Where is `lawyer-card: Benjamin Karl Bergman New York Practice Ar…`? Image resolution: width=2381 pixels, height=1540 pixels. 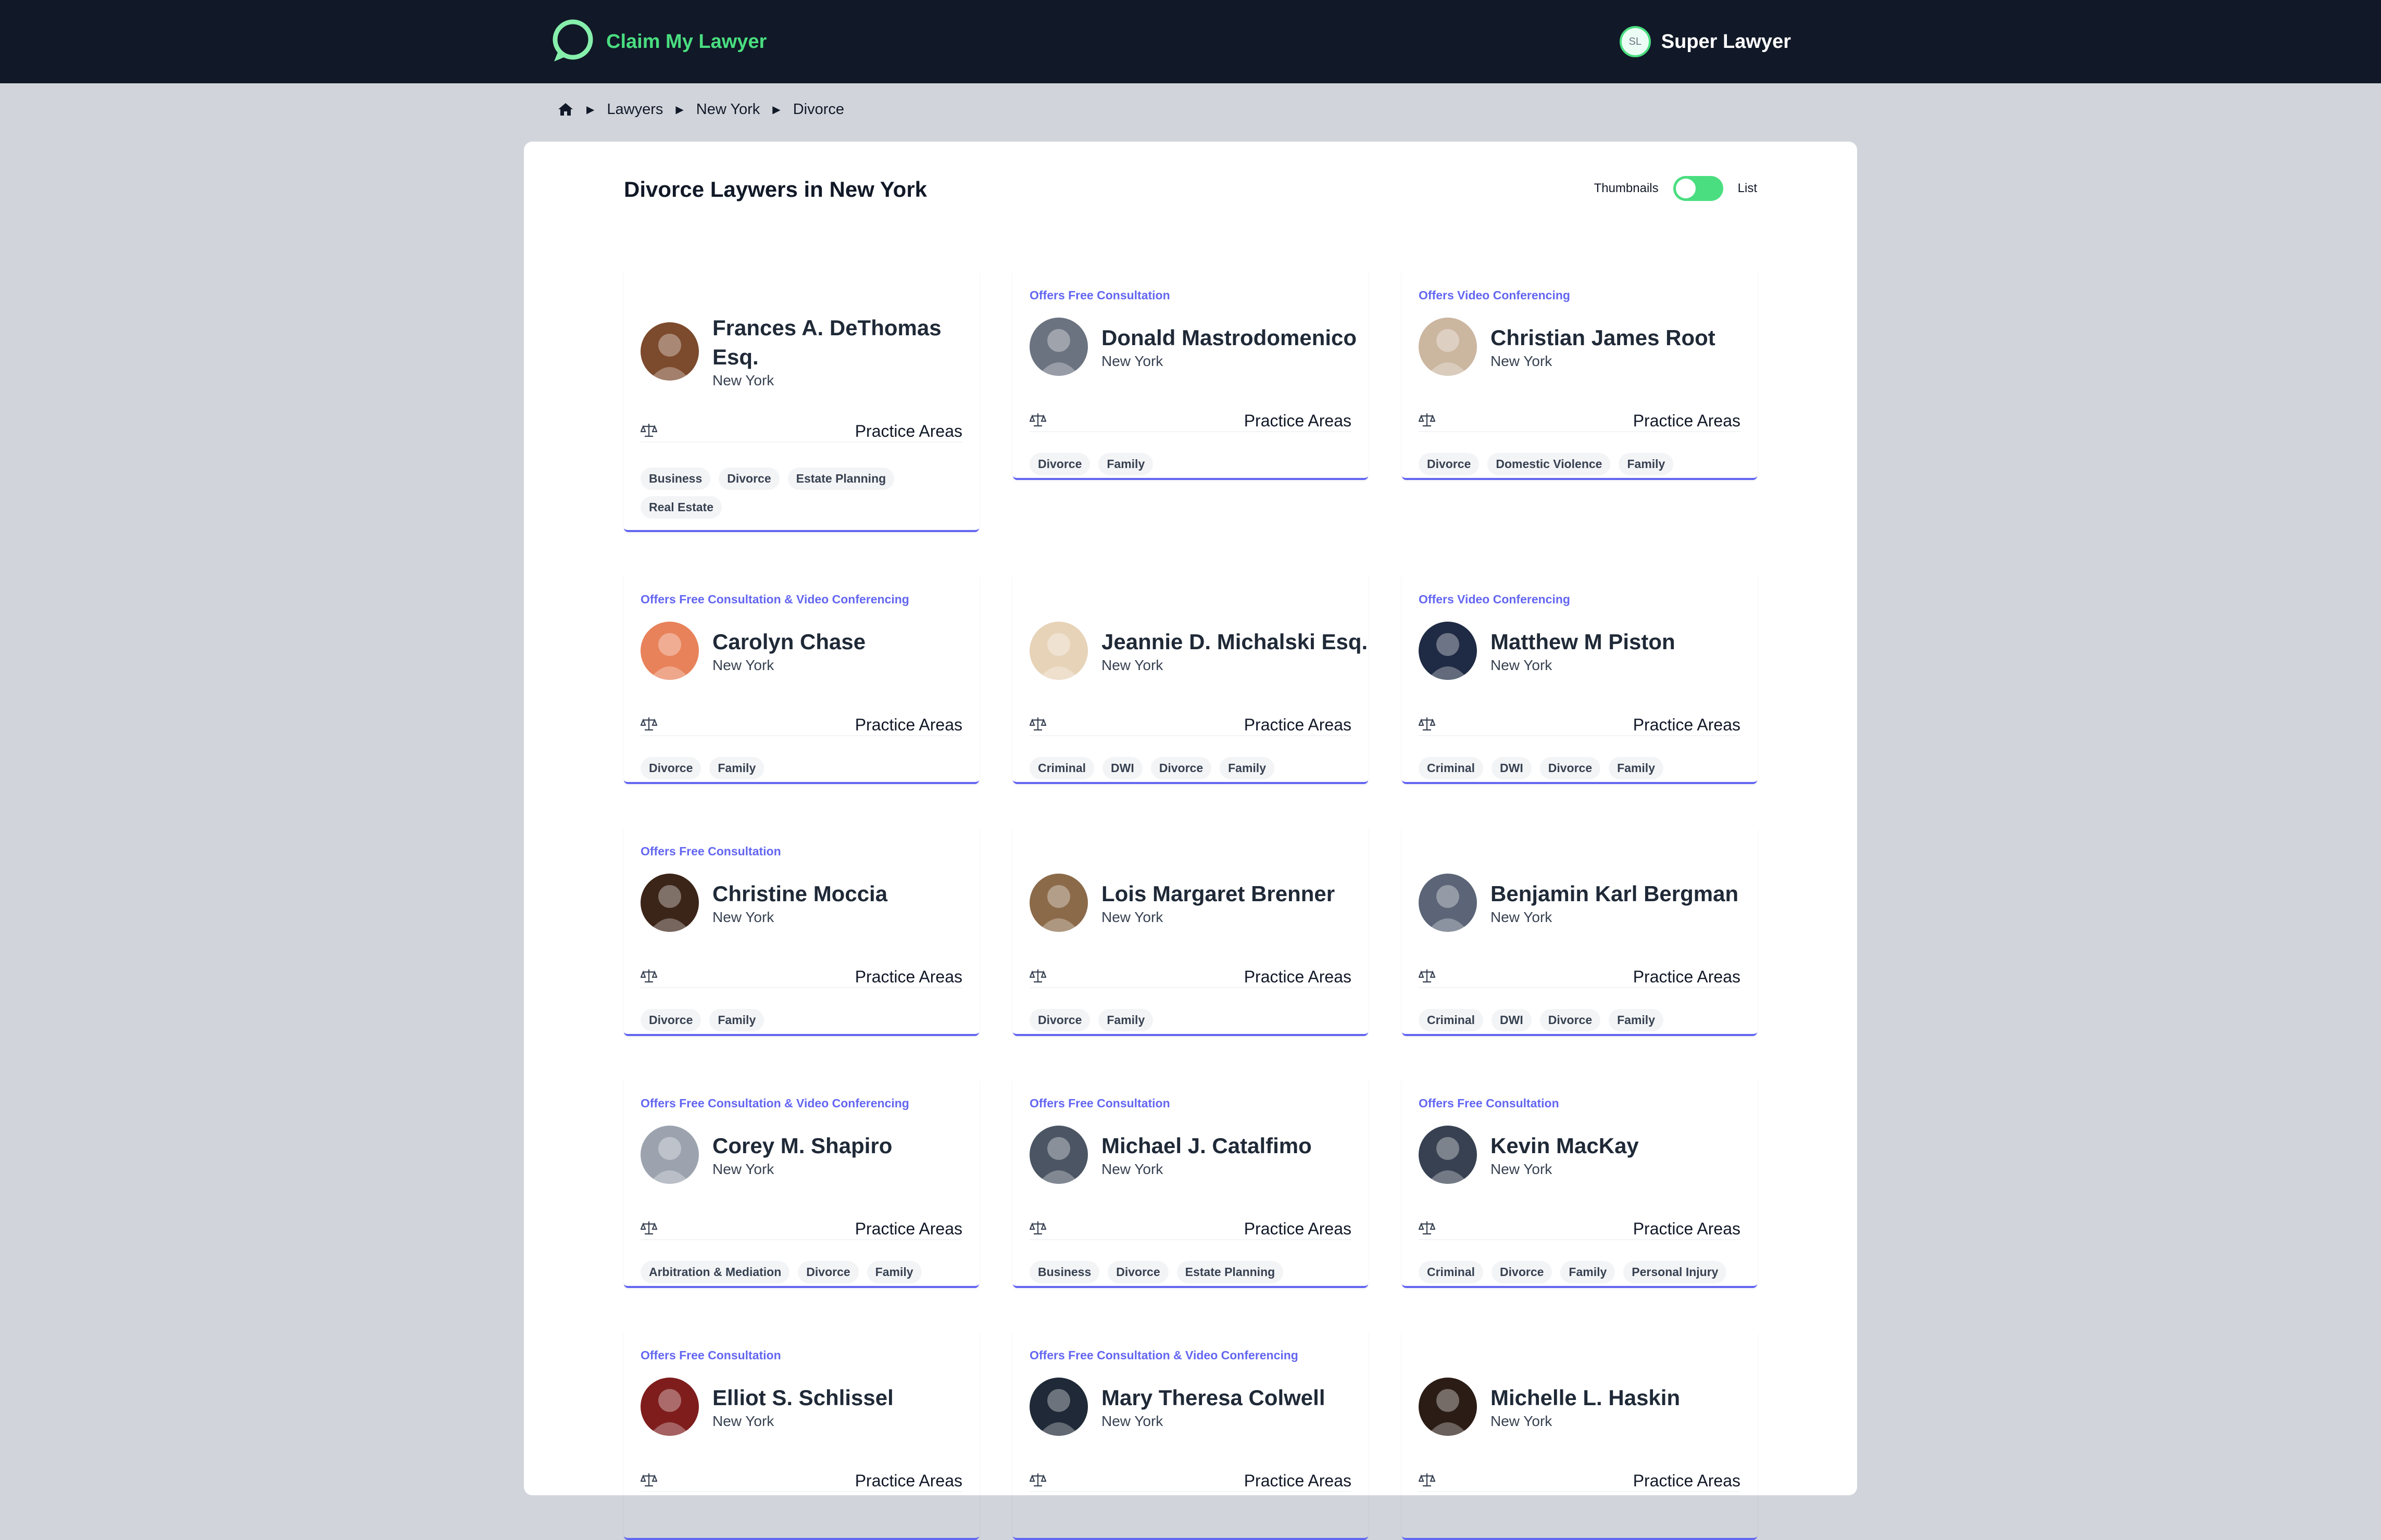
lawyer-card: Benjamin Karl Bergman New York Practice Ar… is located at coordinates (1580, 932).